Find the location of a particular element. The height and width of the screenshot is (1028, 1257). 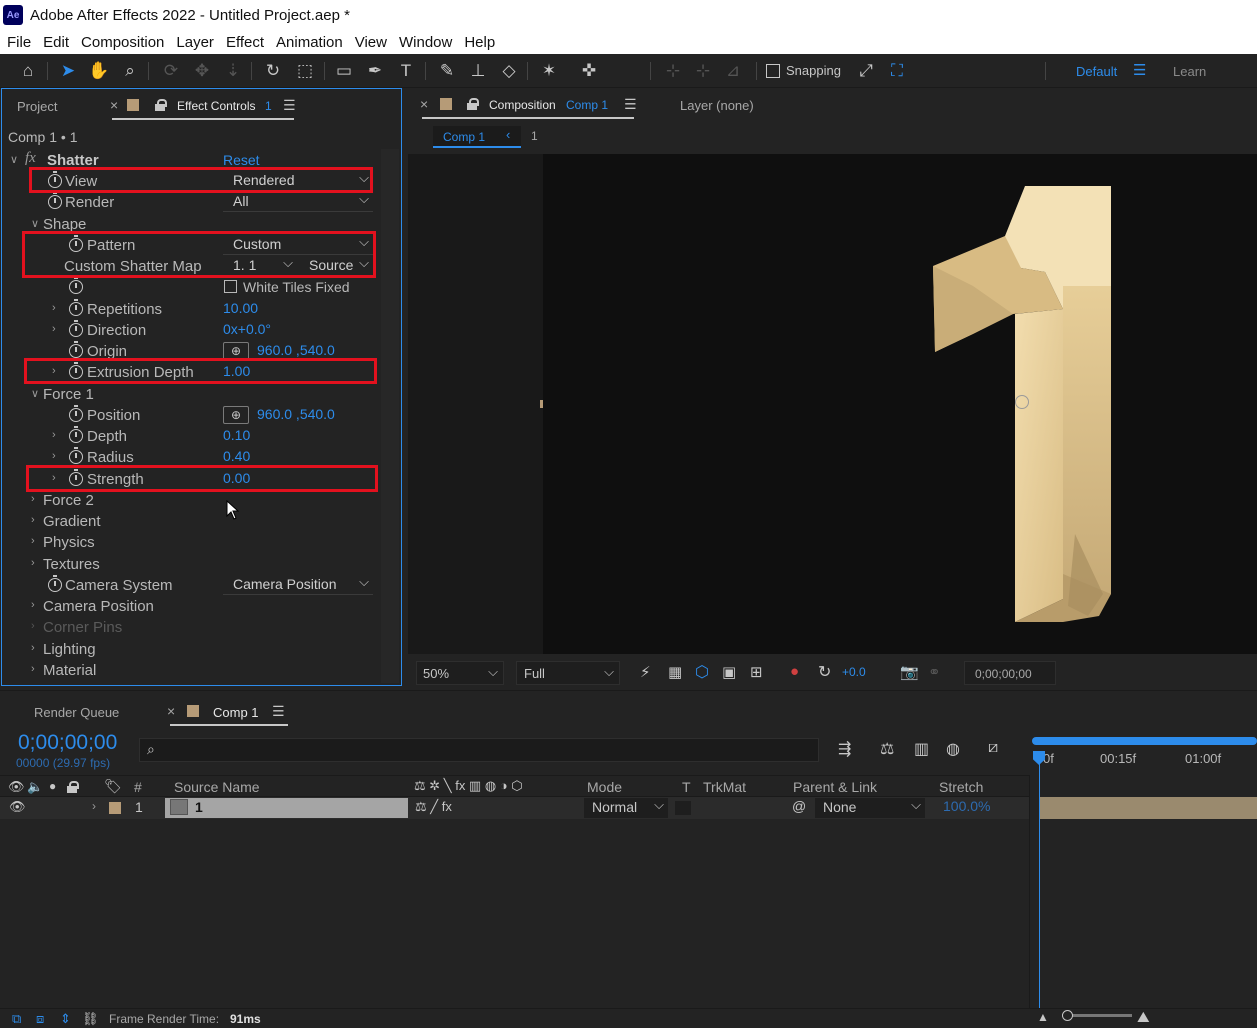

selection-tool-icon: ➤ is located at coordinates (68, 71).